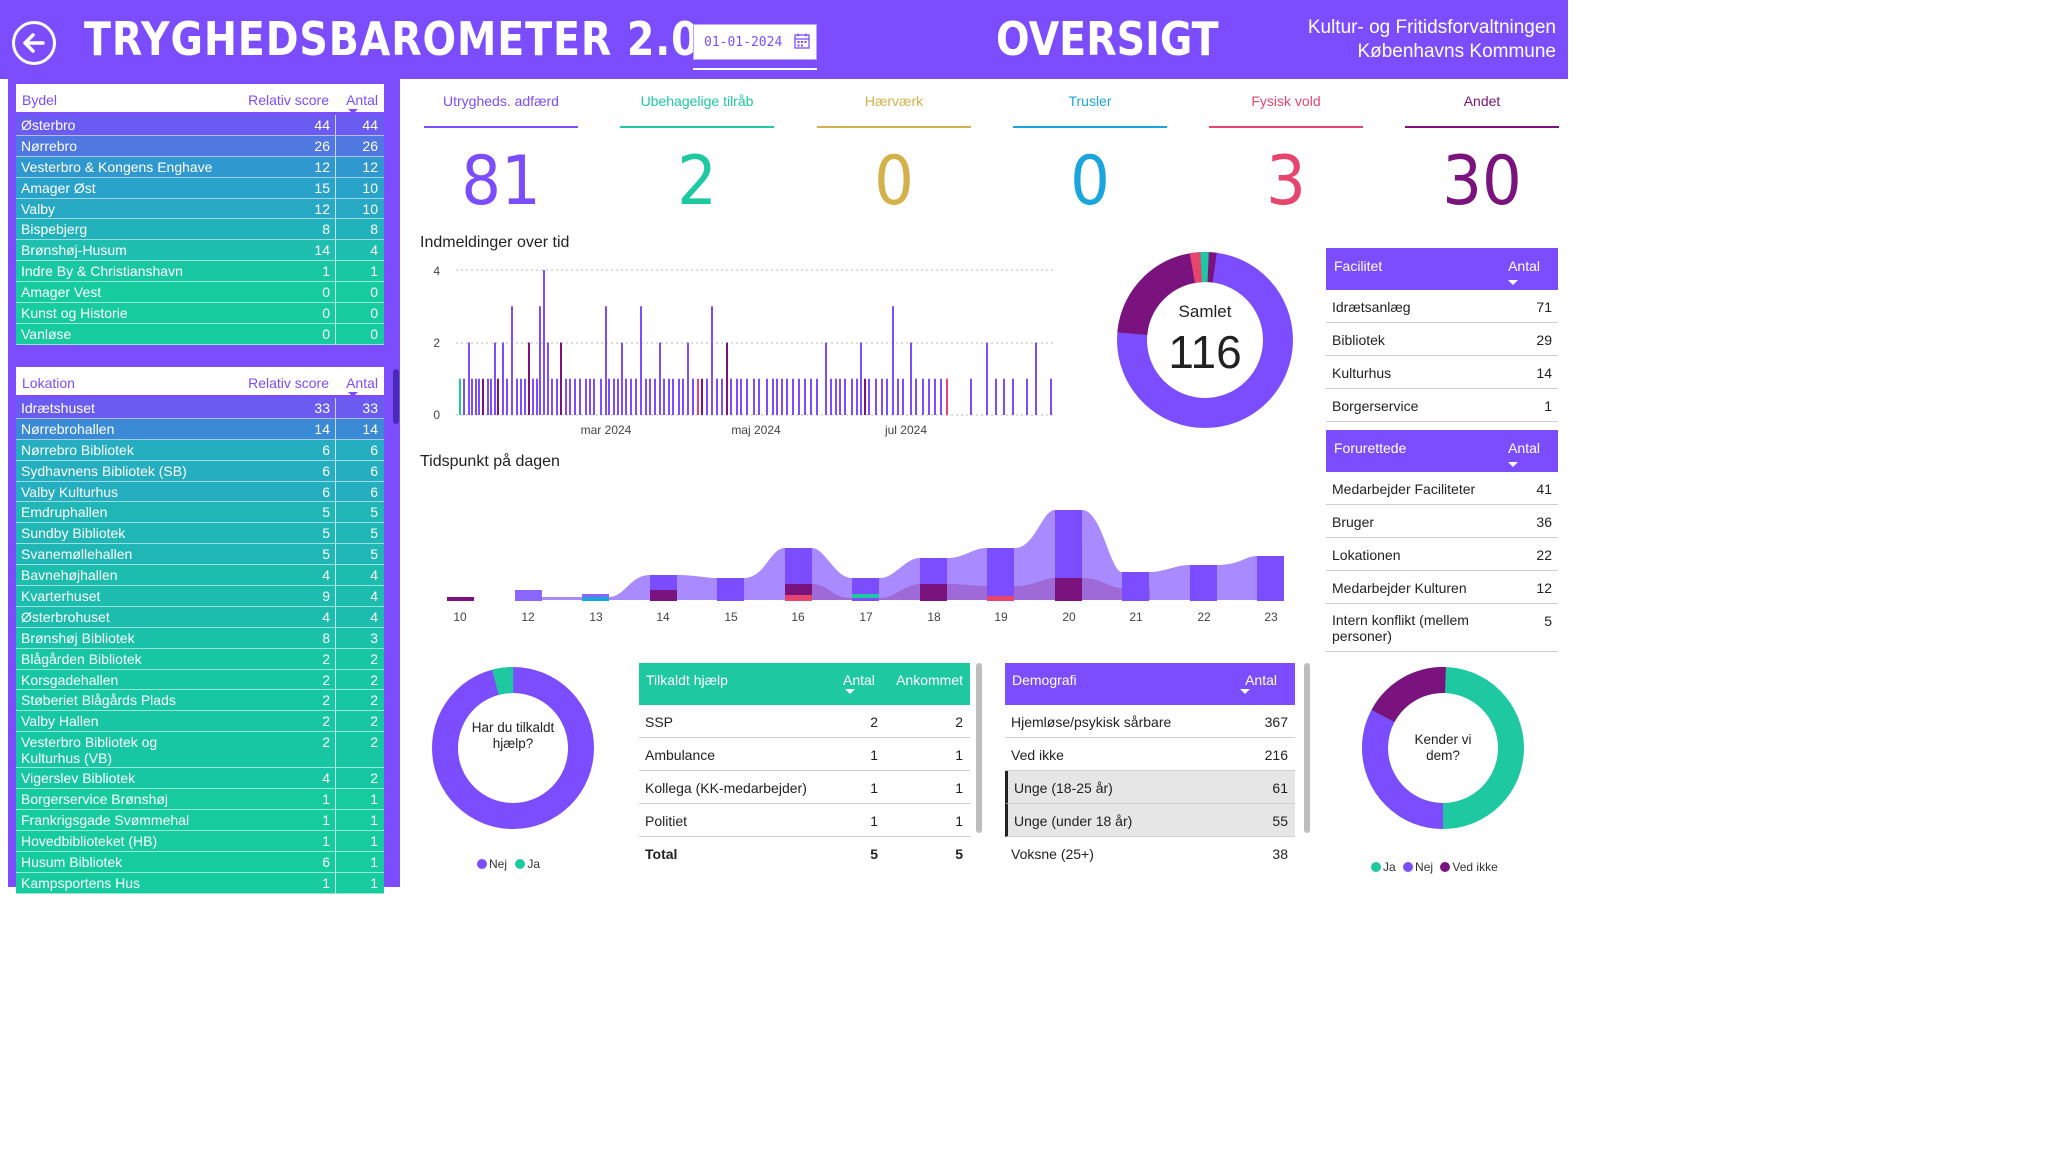 The image size is (2057, 1164). What do you see at coordinates (200, 701) in the screenshot?
I see `table-row: Støberiet Blågårds Plads 2 2` at bounding box center [200, 701].